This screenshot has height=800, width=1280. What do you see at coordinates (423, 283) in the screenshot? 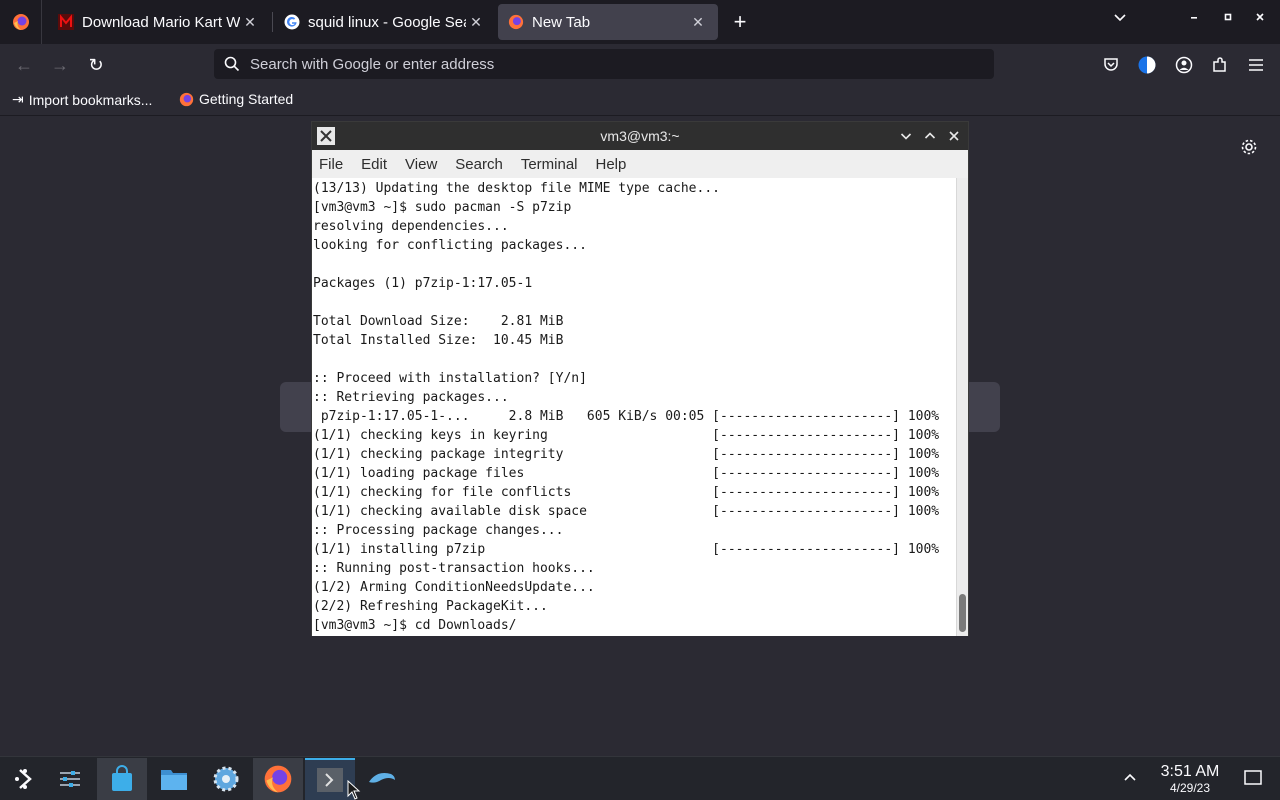
I see `terminal-line: Packages (1) p7zip-1:17.05-1` at bounding box center [423, 283].